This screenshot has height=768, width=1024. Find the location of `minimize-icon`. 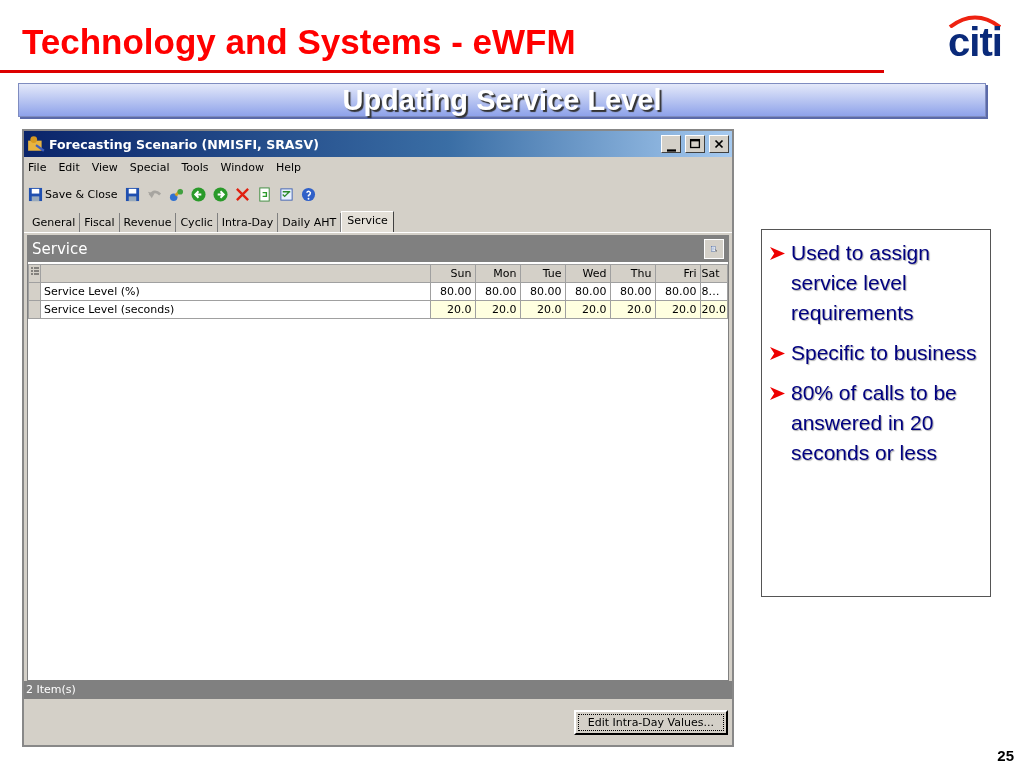

minimize-icon is located at coordinates (671, 150).